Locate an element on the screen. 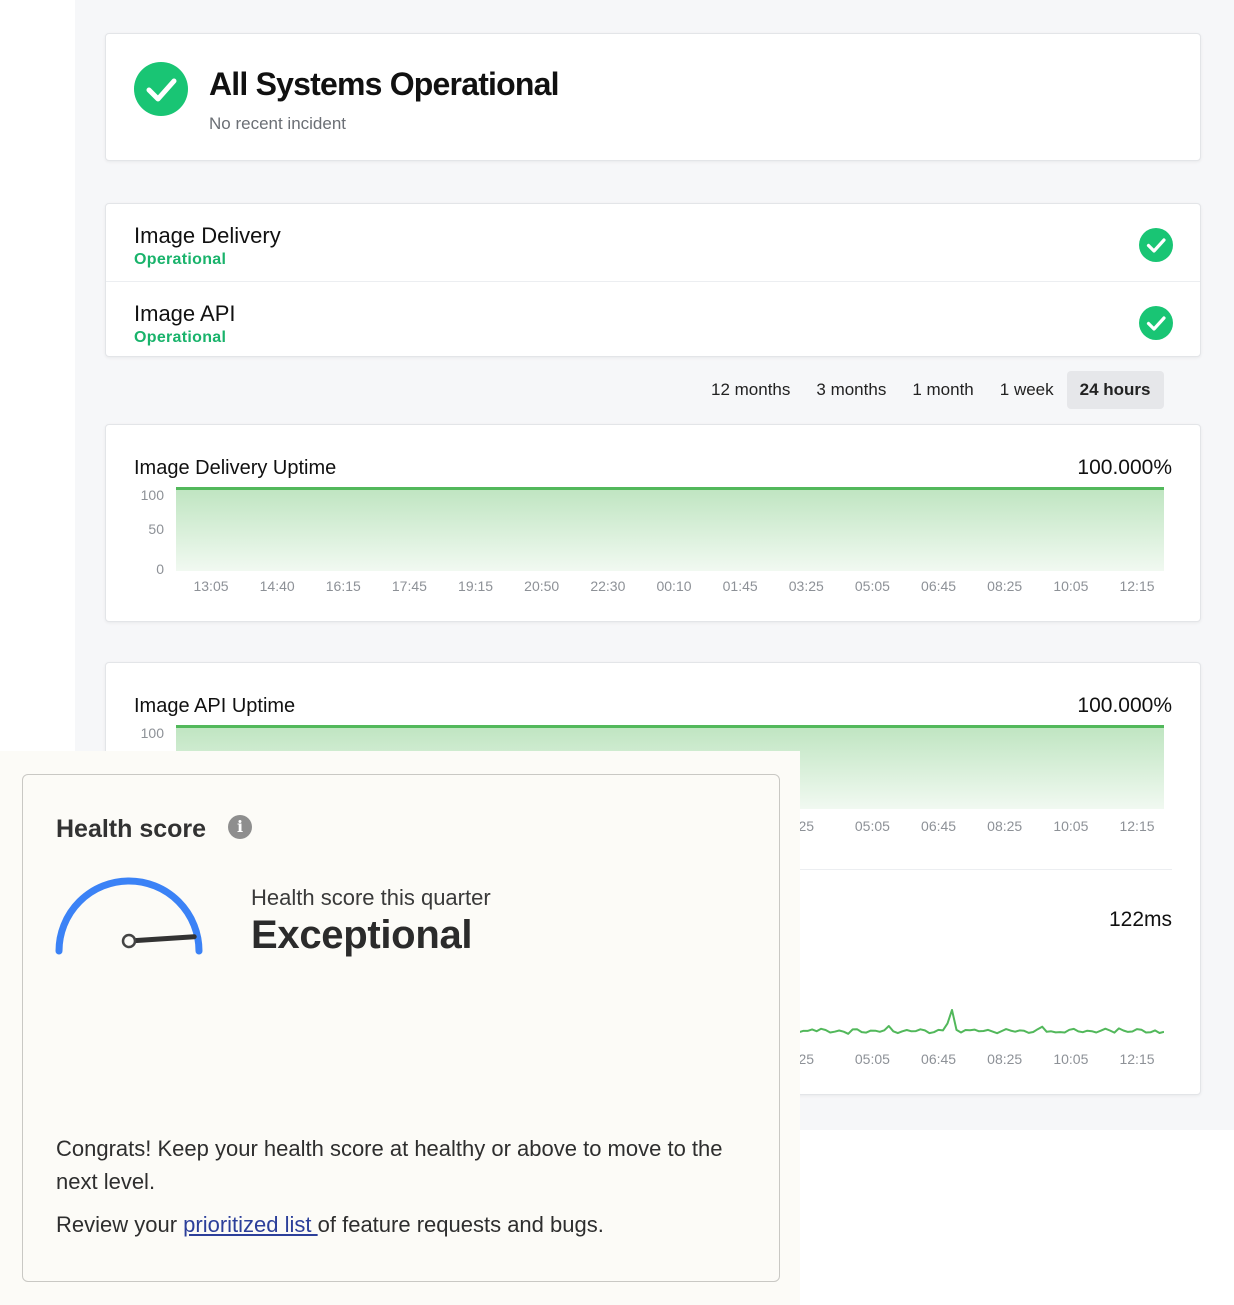 This screenshot has width=1234, height=1305. component-row: Image Delivery Operational is located at coordinates (653, 242).